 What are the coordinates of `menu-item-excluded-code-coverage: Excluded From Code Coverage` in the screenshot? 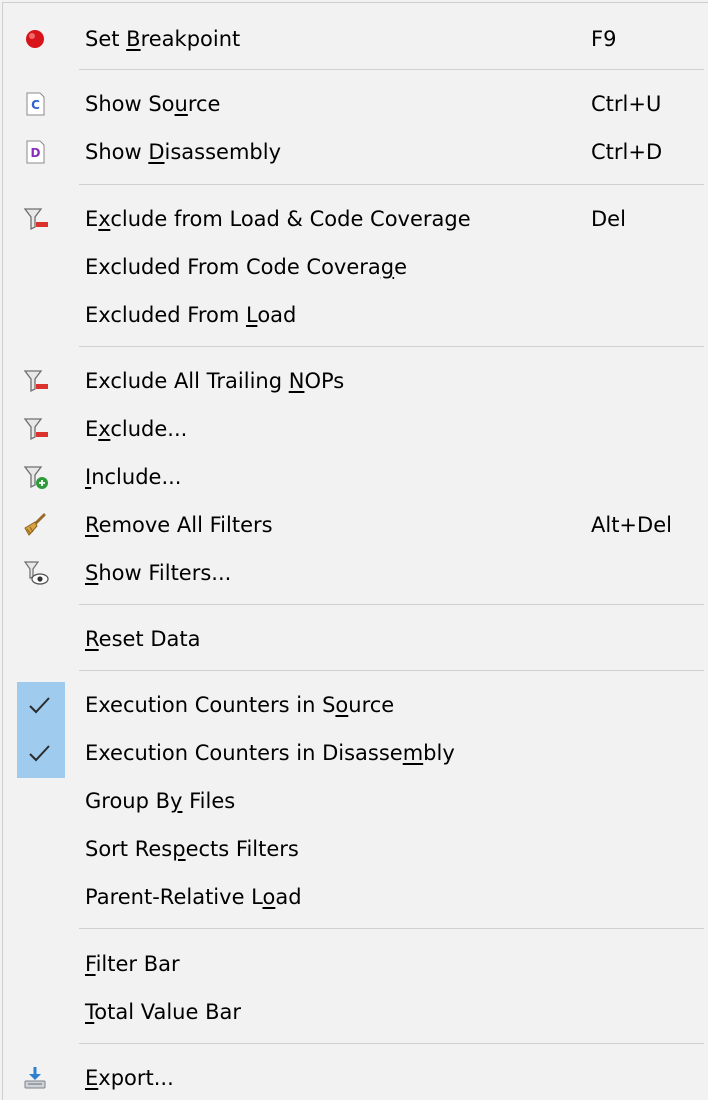 It's located at (355, 267).